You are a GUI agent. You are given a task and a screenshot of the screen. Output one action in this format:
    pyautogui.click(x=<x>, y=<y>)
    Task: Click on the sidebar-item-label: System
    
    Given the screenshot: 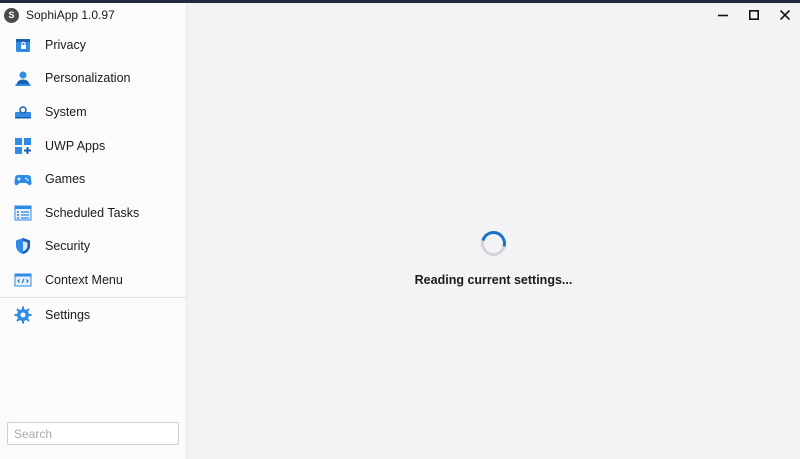 What is the action you would take?
    pyautogui.click(x=66, y=111)
    